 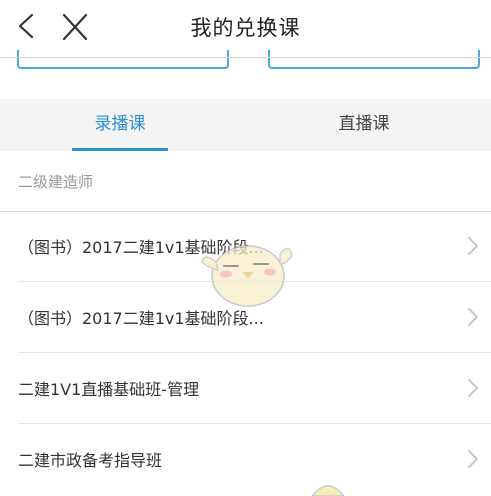 I want to click on page-title: 我的兑换课, so click(x=245, y=28).